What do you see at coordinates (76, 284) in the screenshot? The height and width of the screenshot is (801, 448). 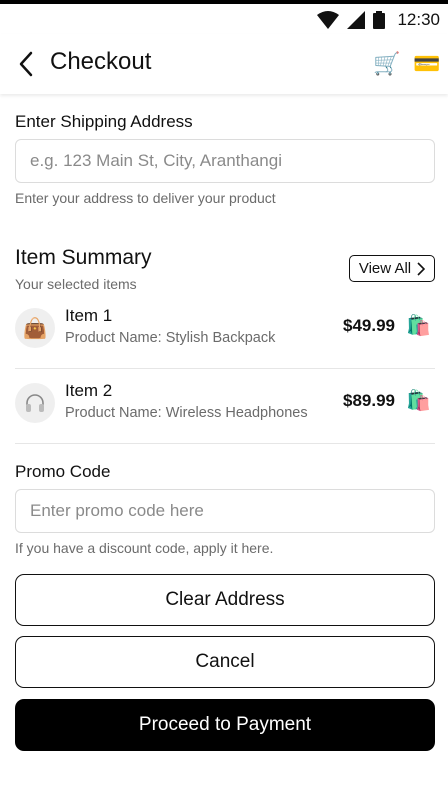 I see `item-summary-subtitle: Your selected items` at bounding box center [76, 284].